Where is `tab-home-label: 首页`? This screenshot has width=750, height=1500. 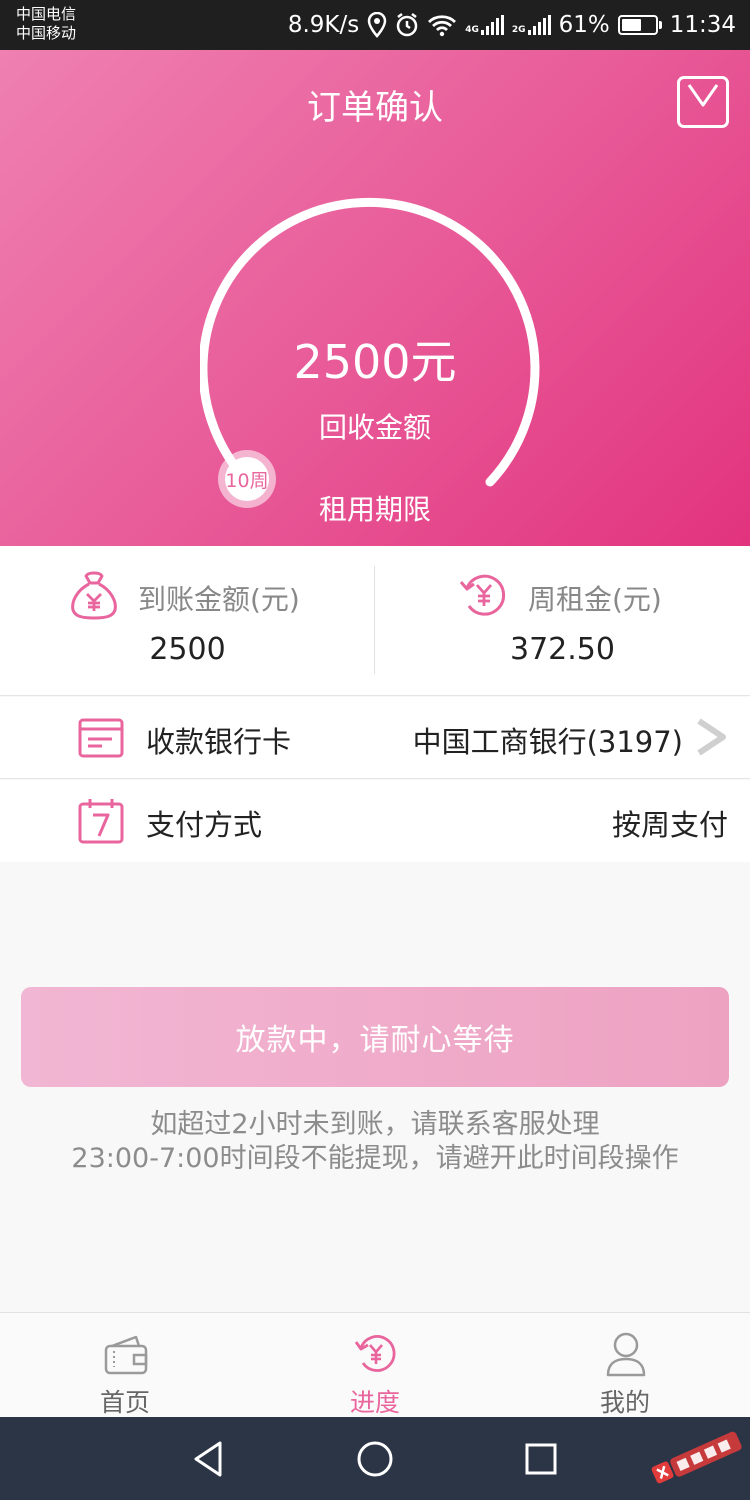 tab-home-label: 首页 is located at coordinates (124, 1402).